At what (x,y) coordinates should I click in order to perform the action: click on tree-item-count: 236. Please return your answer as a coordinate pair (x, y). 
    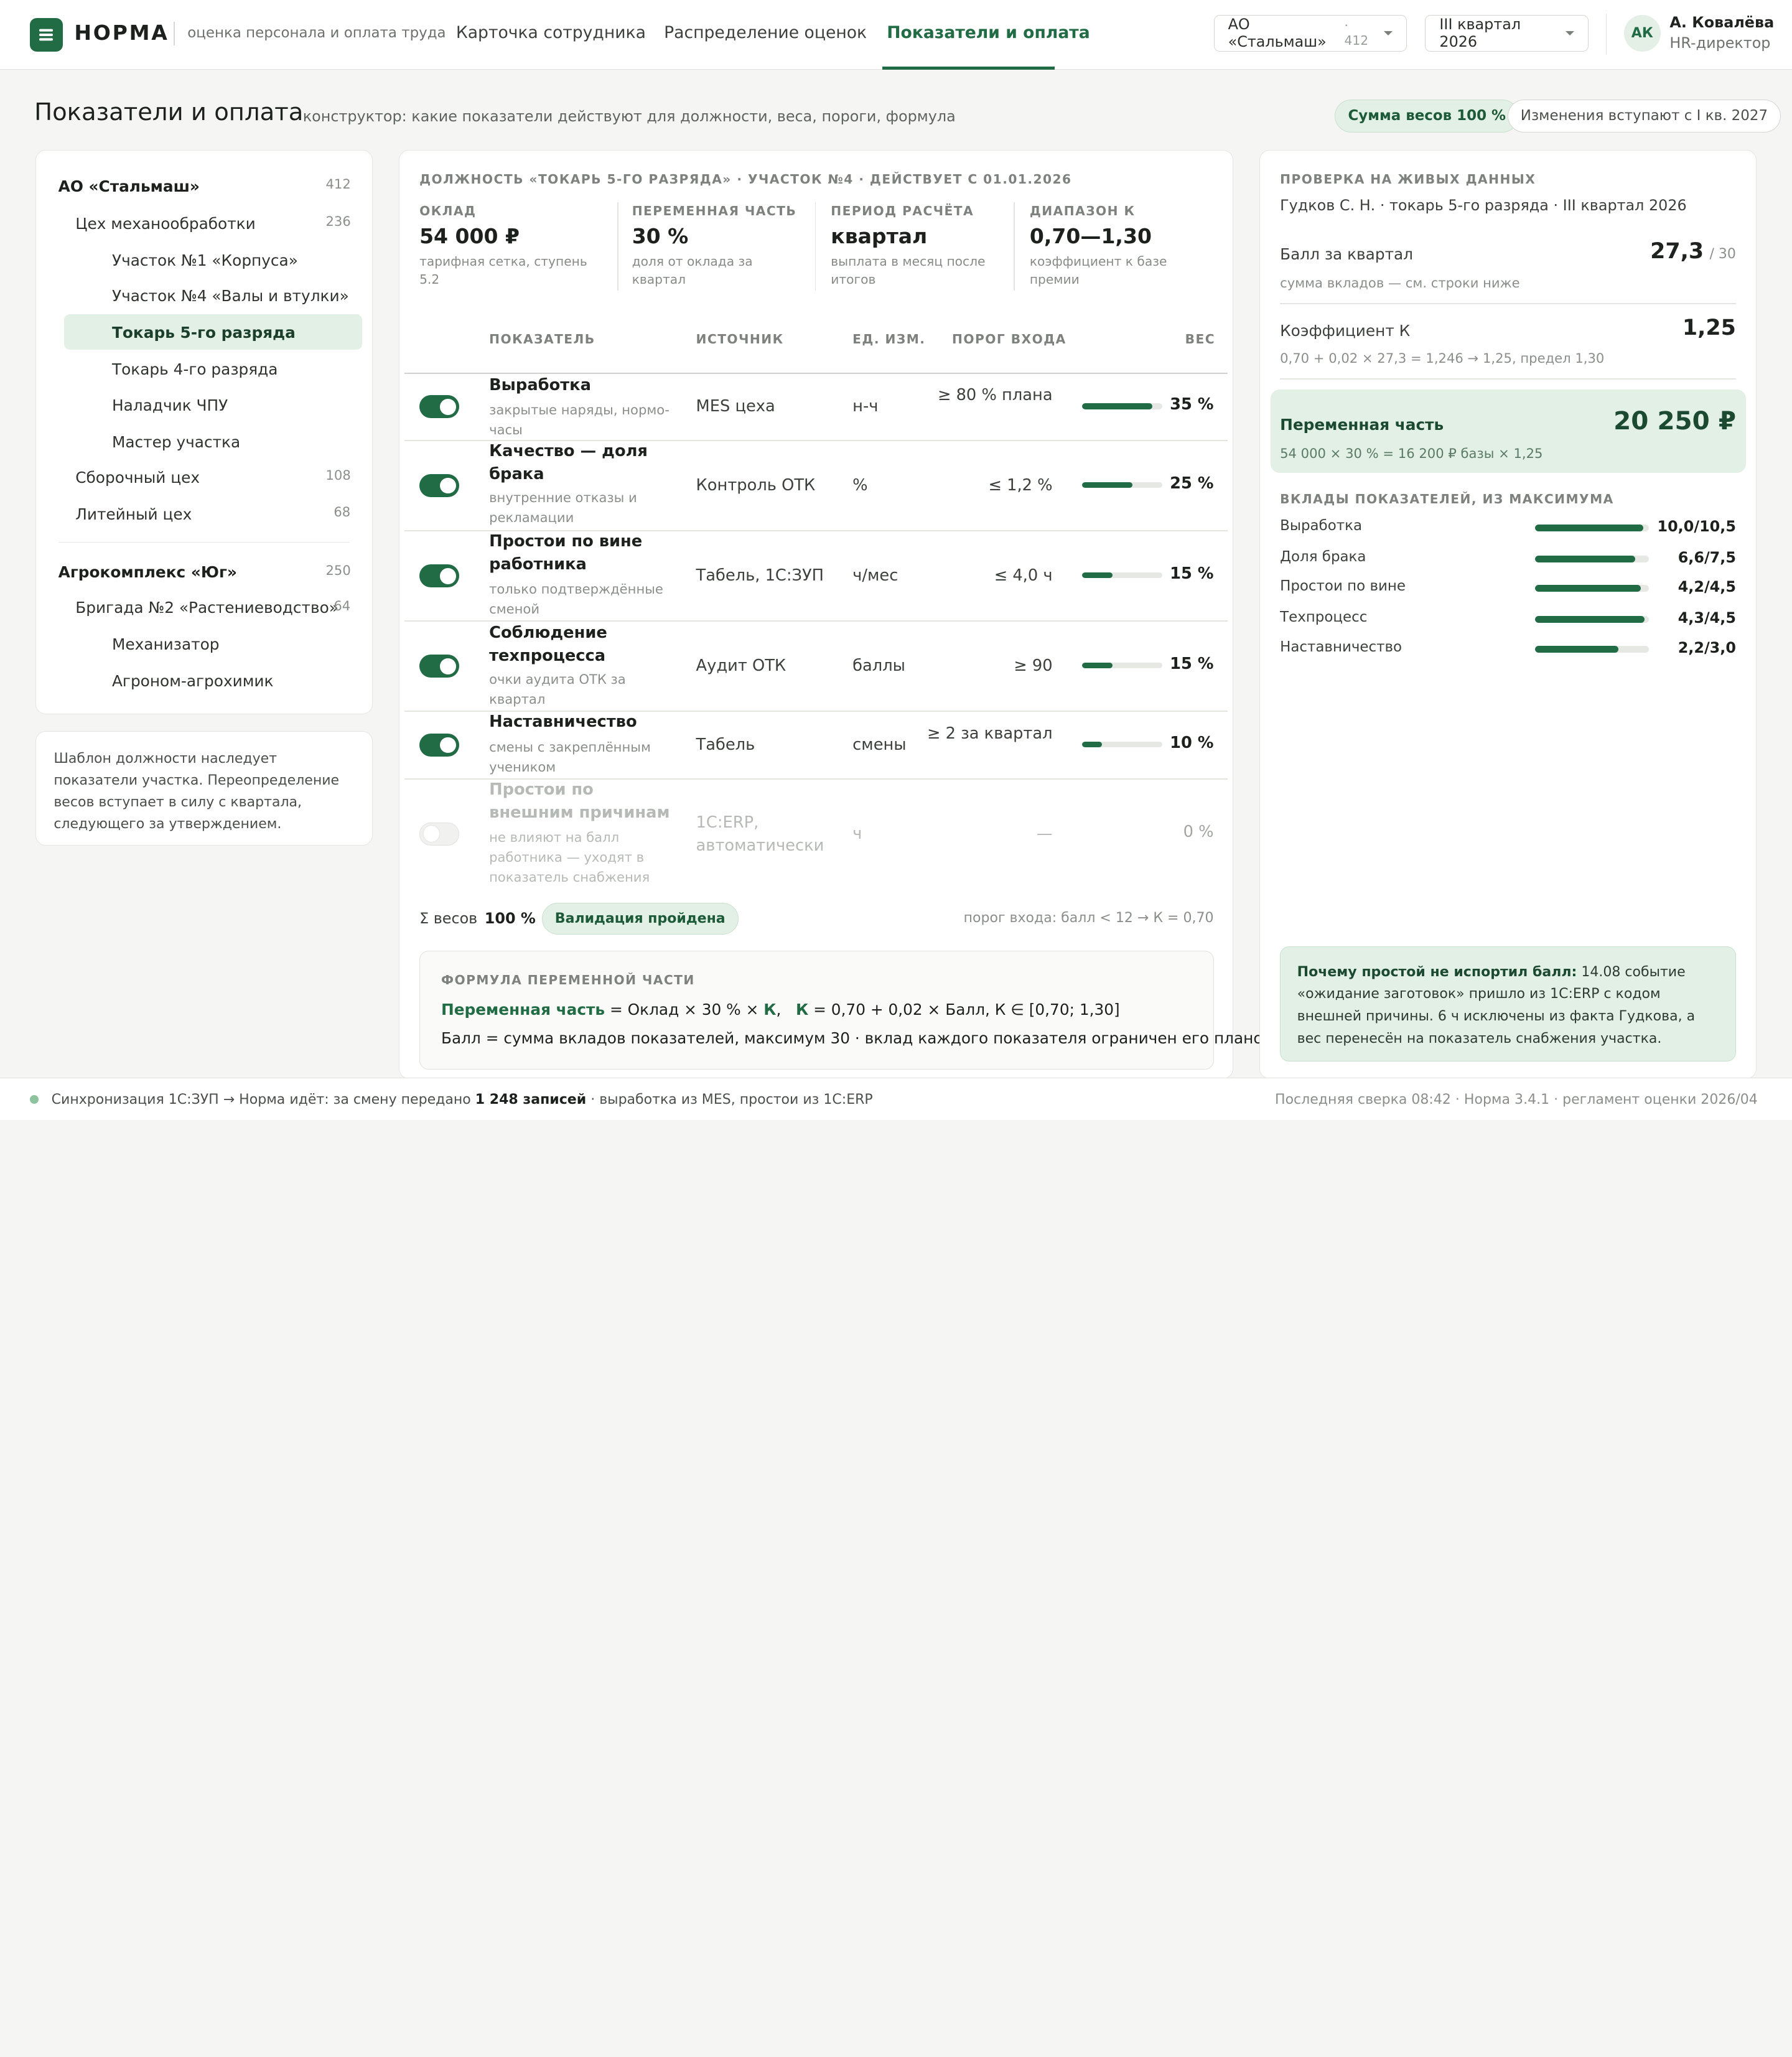
    Looking at the image, I should click on (338, 221).